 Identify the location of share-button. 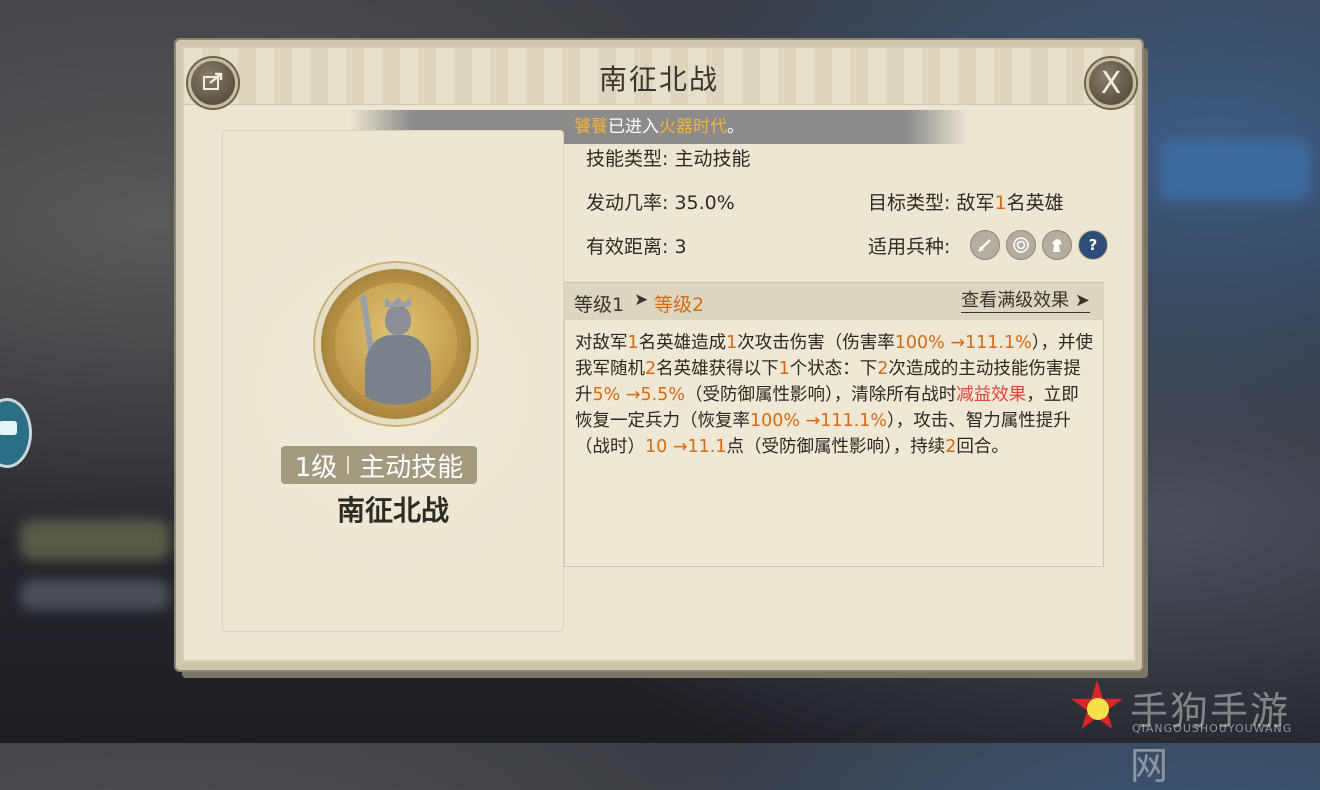
(213, 83).